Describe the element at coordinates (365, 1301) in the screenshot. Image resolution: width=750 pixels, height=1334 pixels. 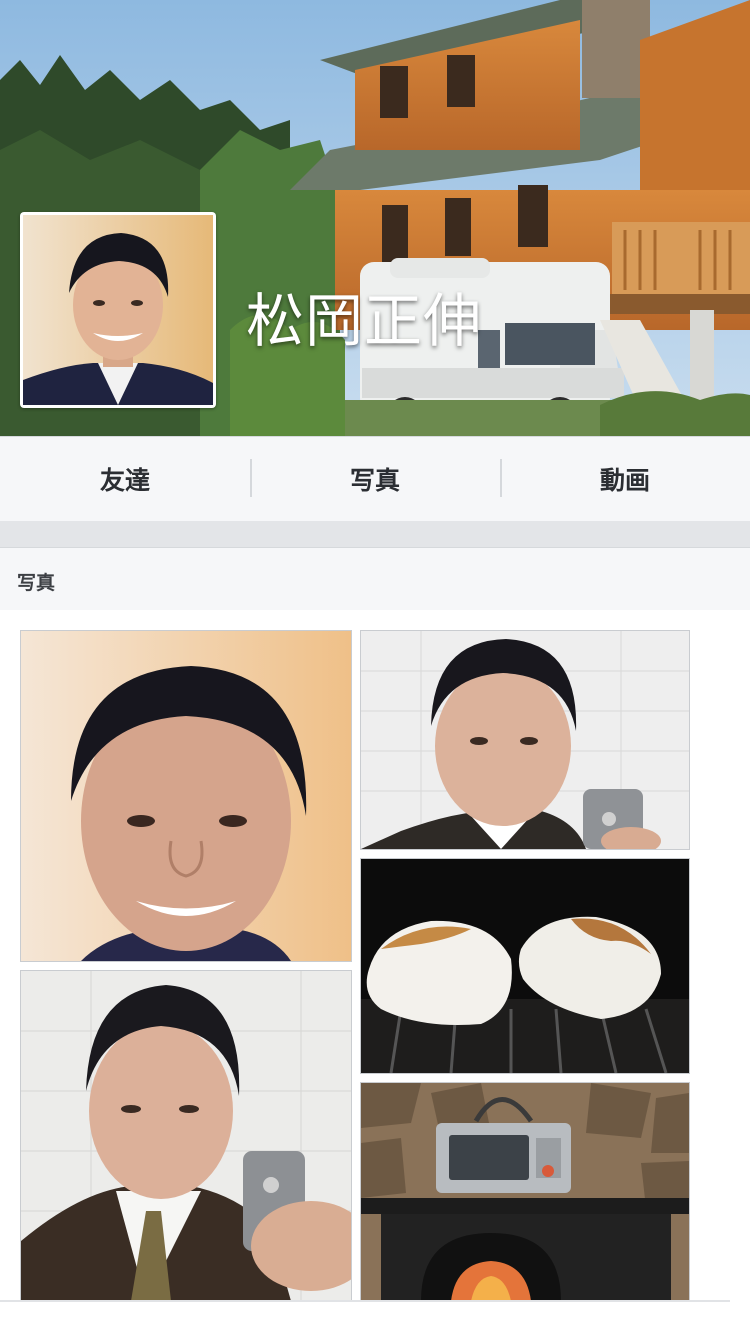
I see `bottom-divider` at that location.